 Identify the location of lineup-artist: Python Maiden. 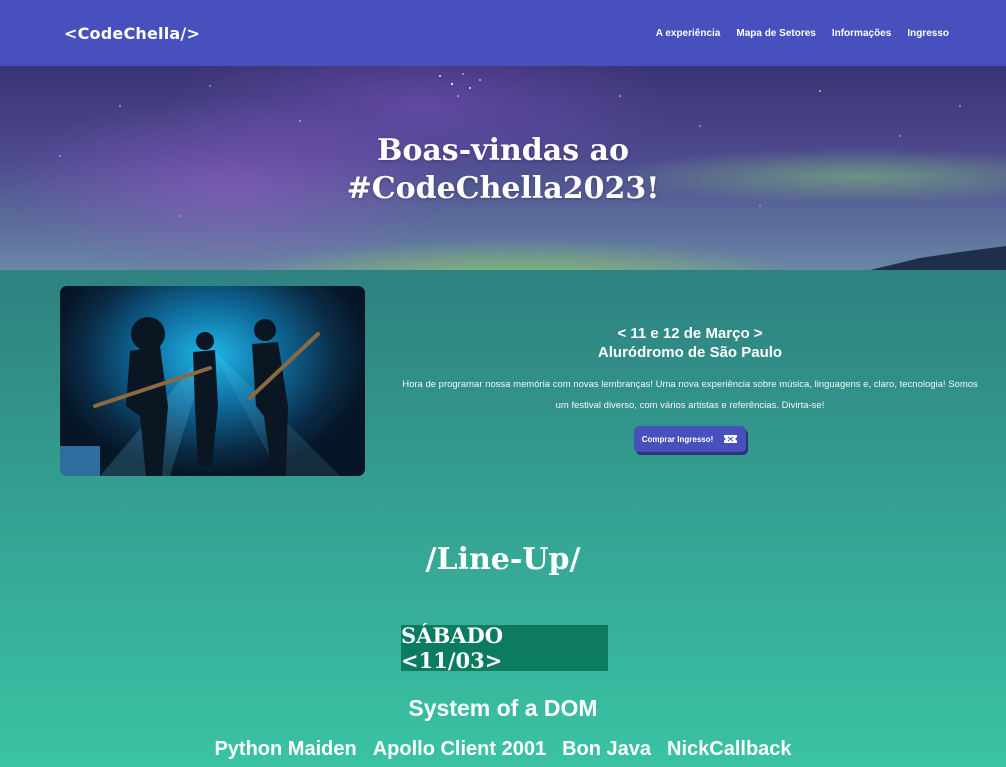
(285, 749).